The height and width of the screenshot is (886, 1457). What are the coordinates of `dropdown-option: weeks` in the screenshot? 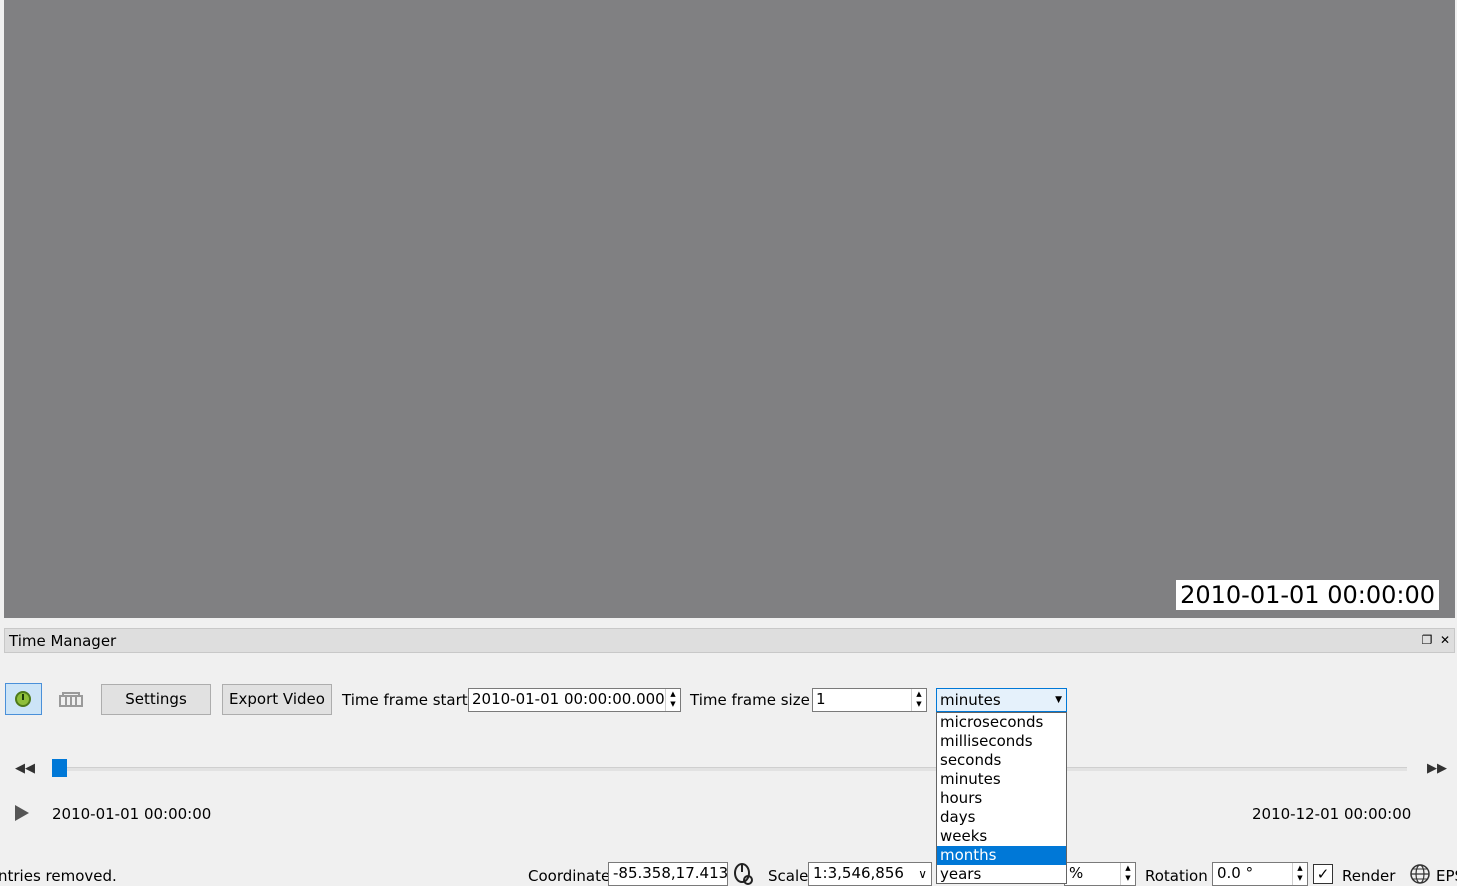 It's located at (1001, 836).